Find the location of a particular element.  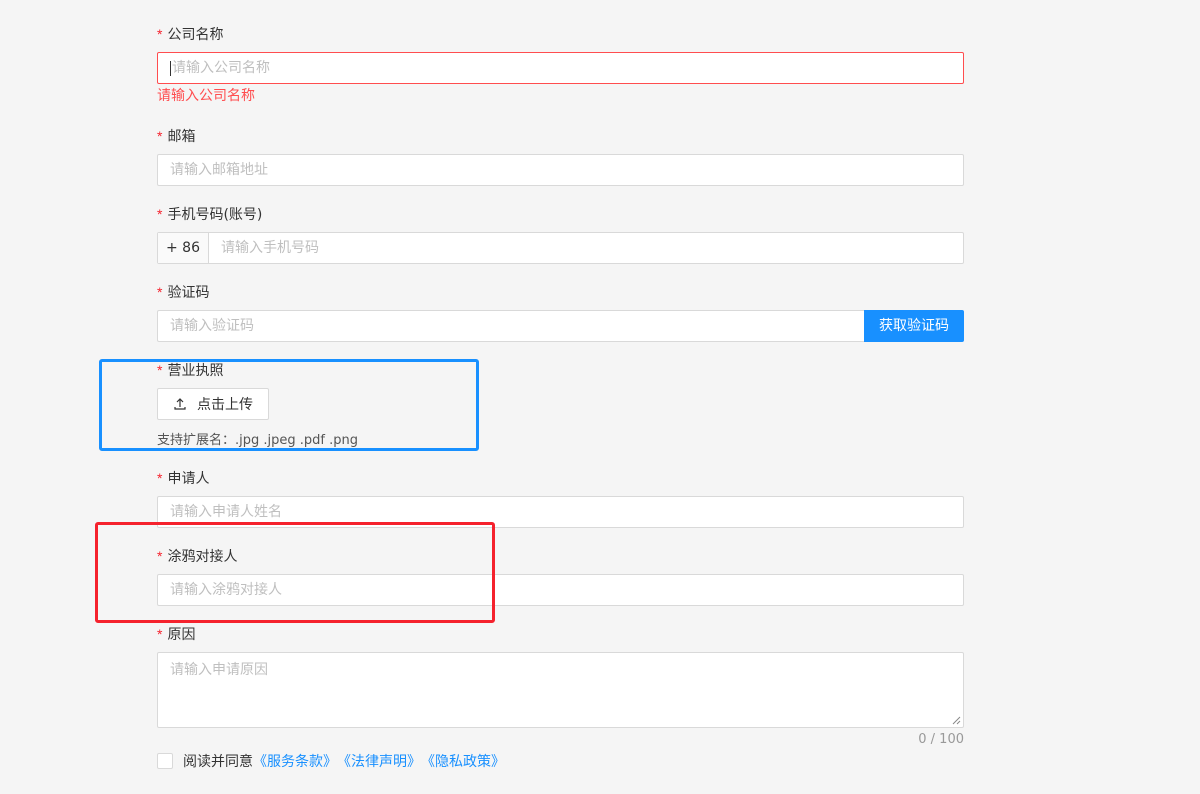

email-placeholder: 请输入邮箱地址 is located at coordinates (219, 170).